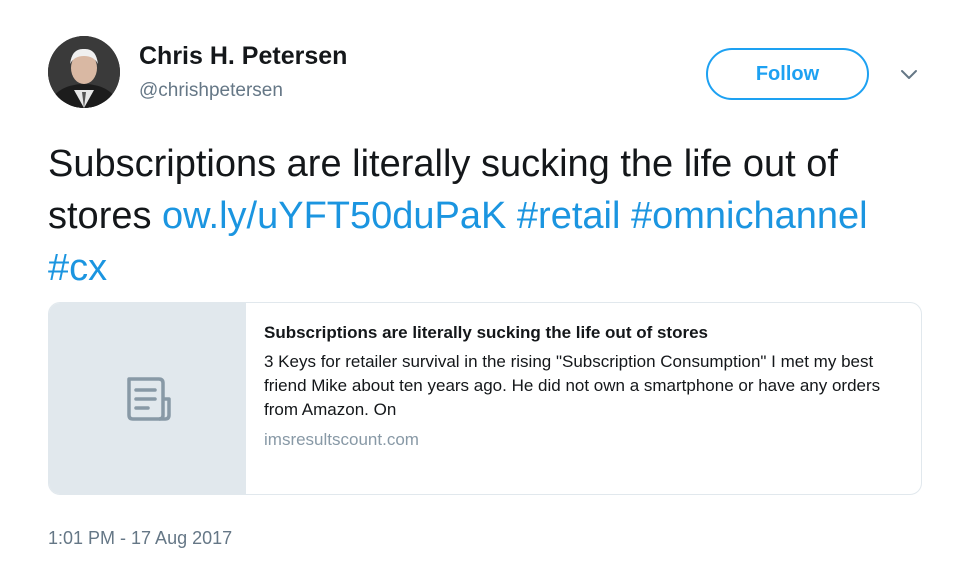  What do you see at coordinates (787, 74) in the screenshot?
I see `follow-button: Follow` at bounding box center [787, 74].